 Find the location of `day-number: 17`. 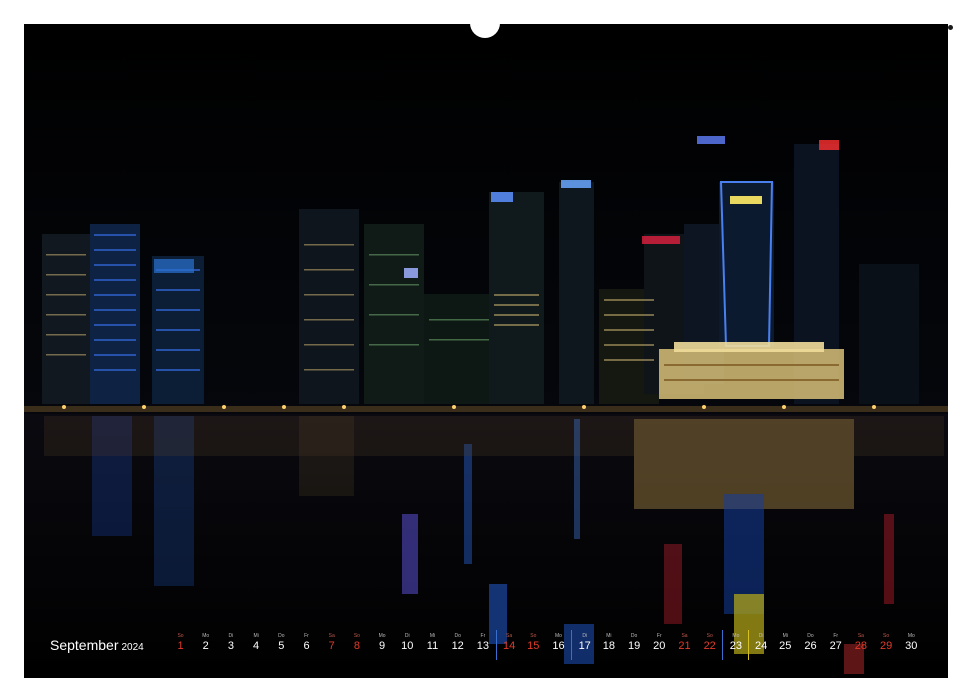

day-number: 17 is located at coordinates (584, 646).